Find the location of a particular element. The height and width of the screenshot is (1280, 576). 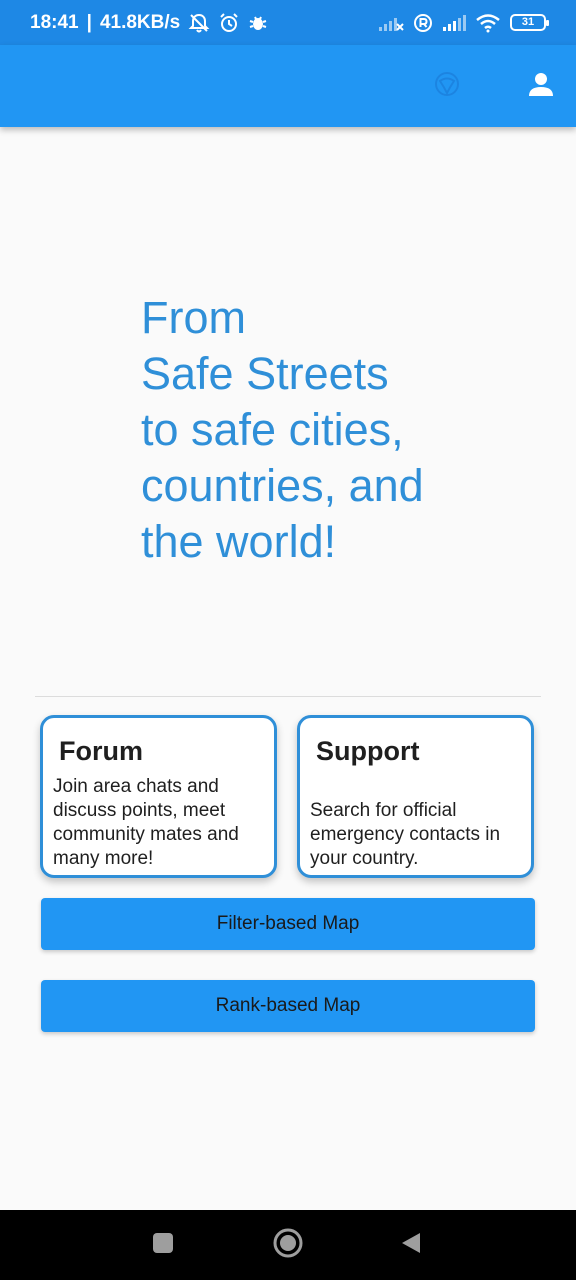

system-navigation-bar is located at coordinates (288, 1245).